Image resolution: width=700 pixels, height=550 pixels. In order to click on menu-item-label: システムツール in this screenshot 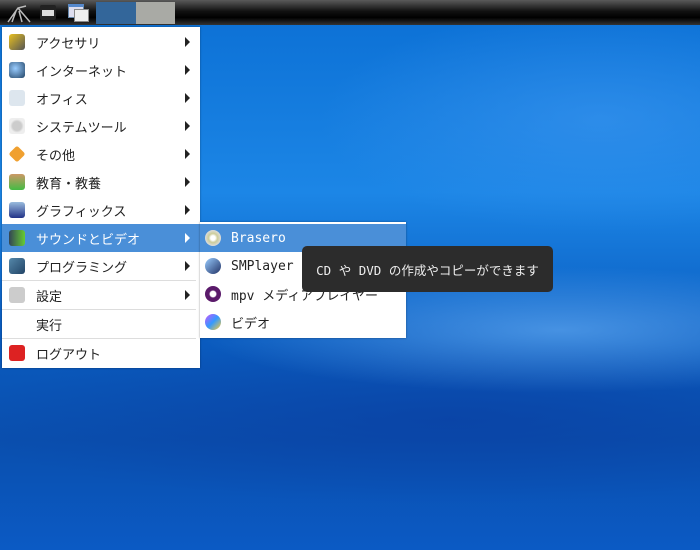, I will do `click(81, 128)`.